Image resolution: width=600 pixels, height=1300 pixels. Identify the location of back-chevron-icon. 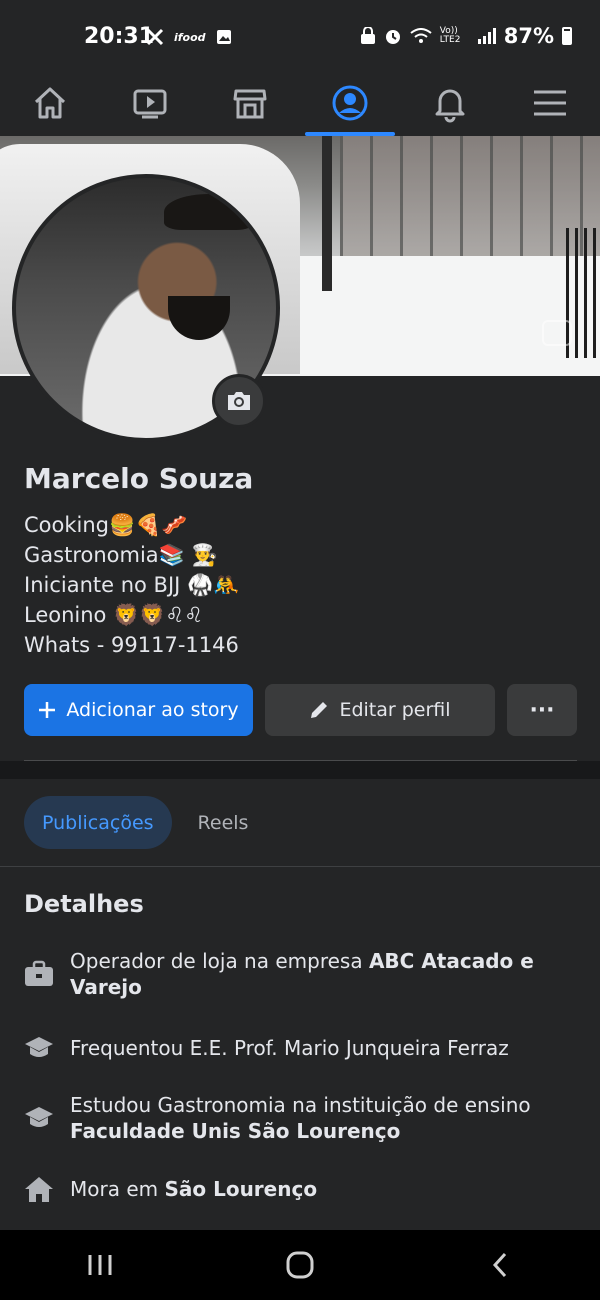
(499, 1265).